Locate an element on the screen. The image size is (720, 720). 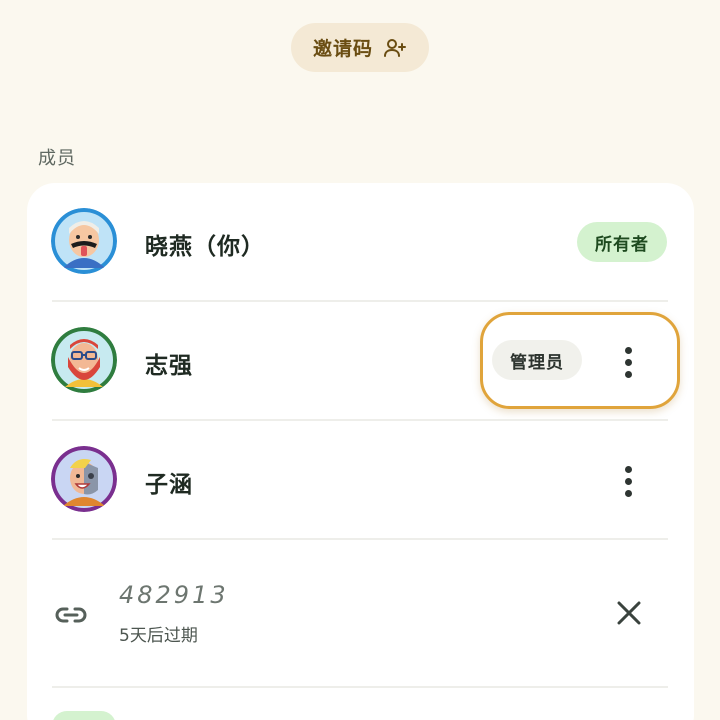
admin-badge: 管理员 is located at coordinates (537, 360).